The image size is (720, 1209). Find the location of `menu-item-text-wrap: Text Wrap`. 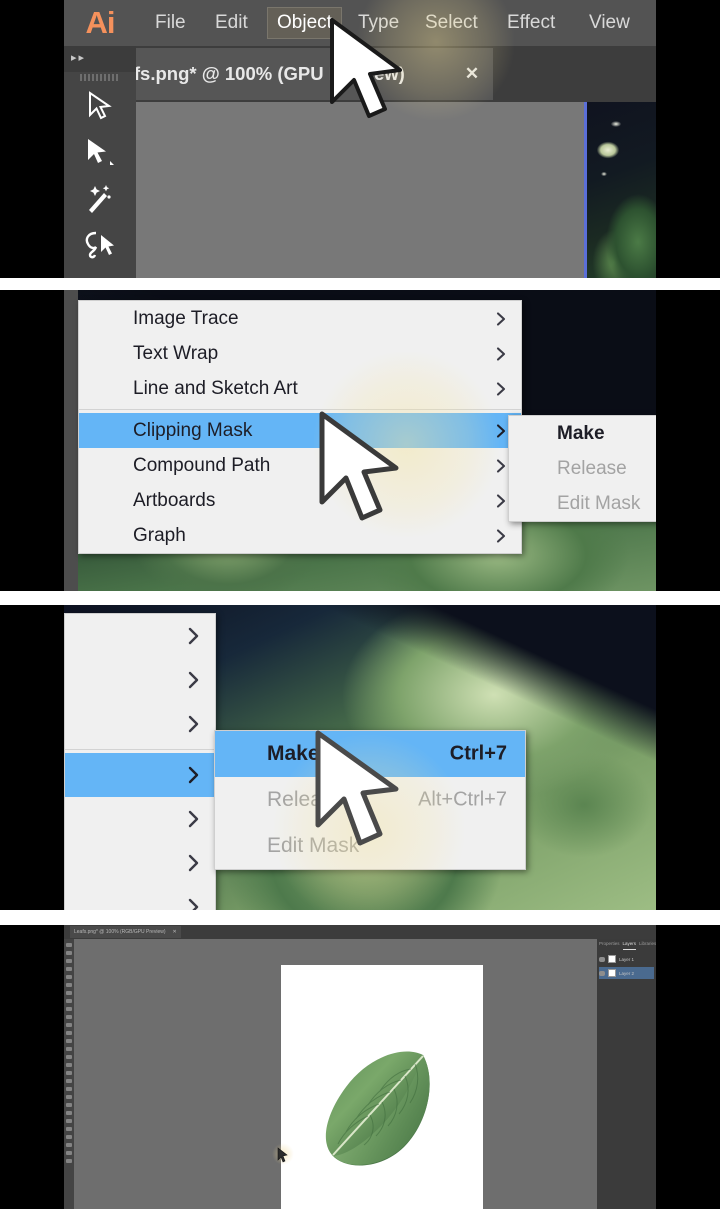

menu-item-text-wrap: Text Wrap is located at coordinates (300, 353).